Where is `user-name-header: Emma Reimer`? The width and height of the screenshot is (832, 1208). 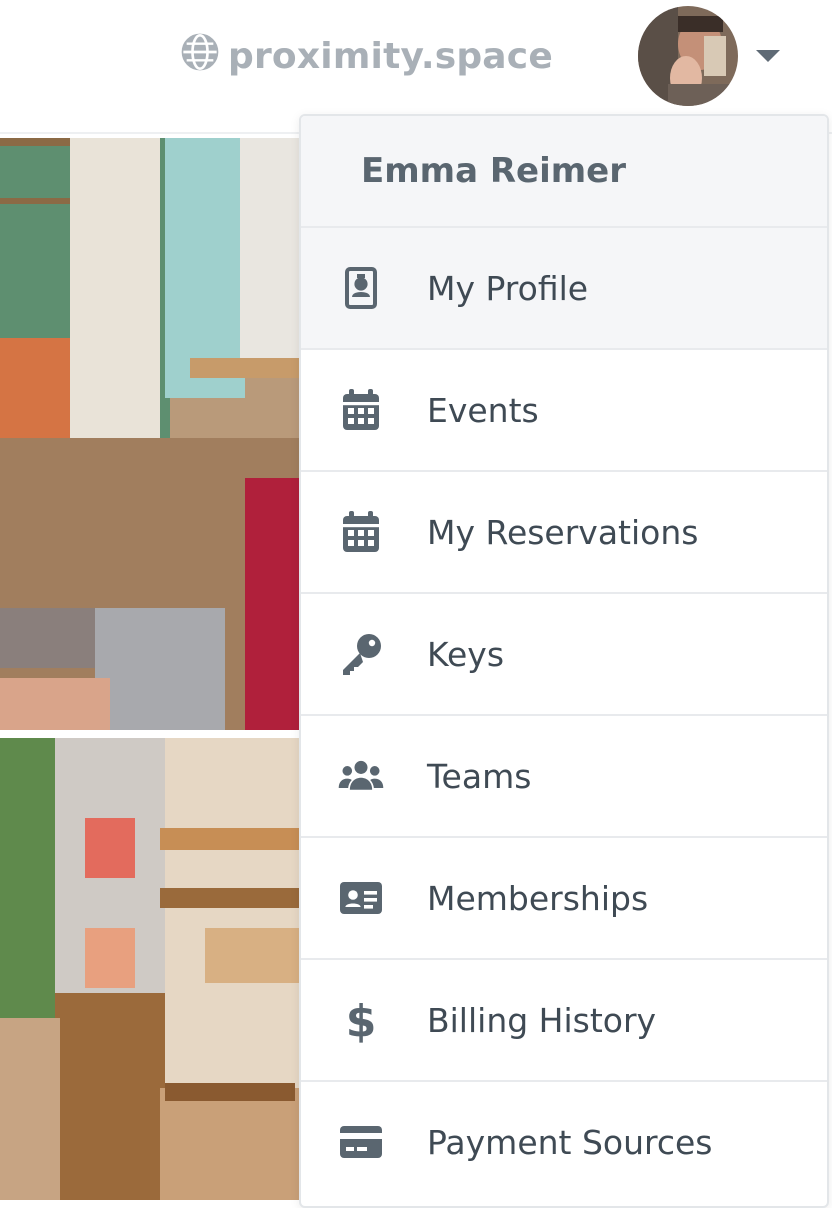
user-name-header: Emma Reimer is located at coordinates (564, 172).